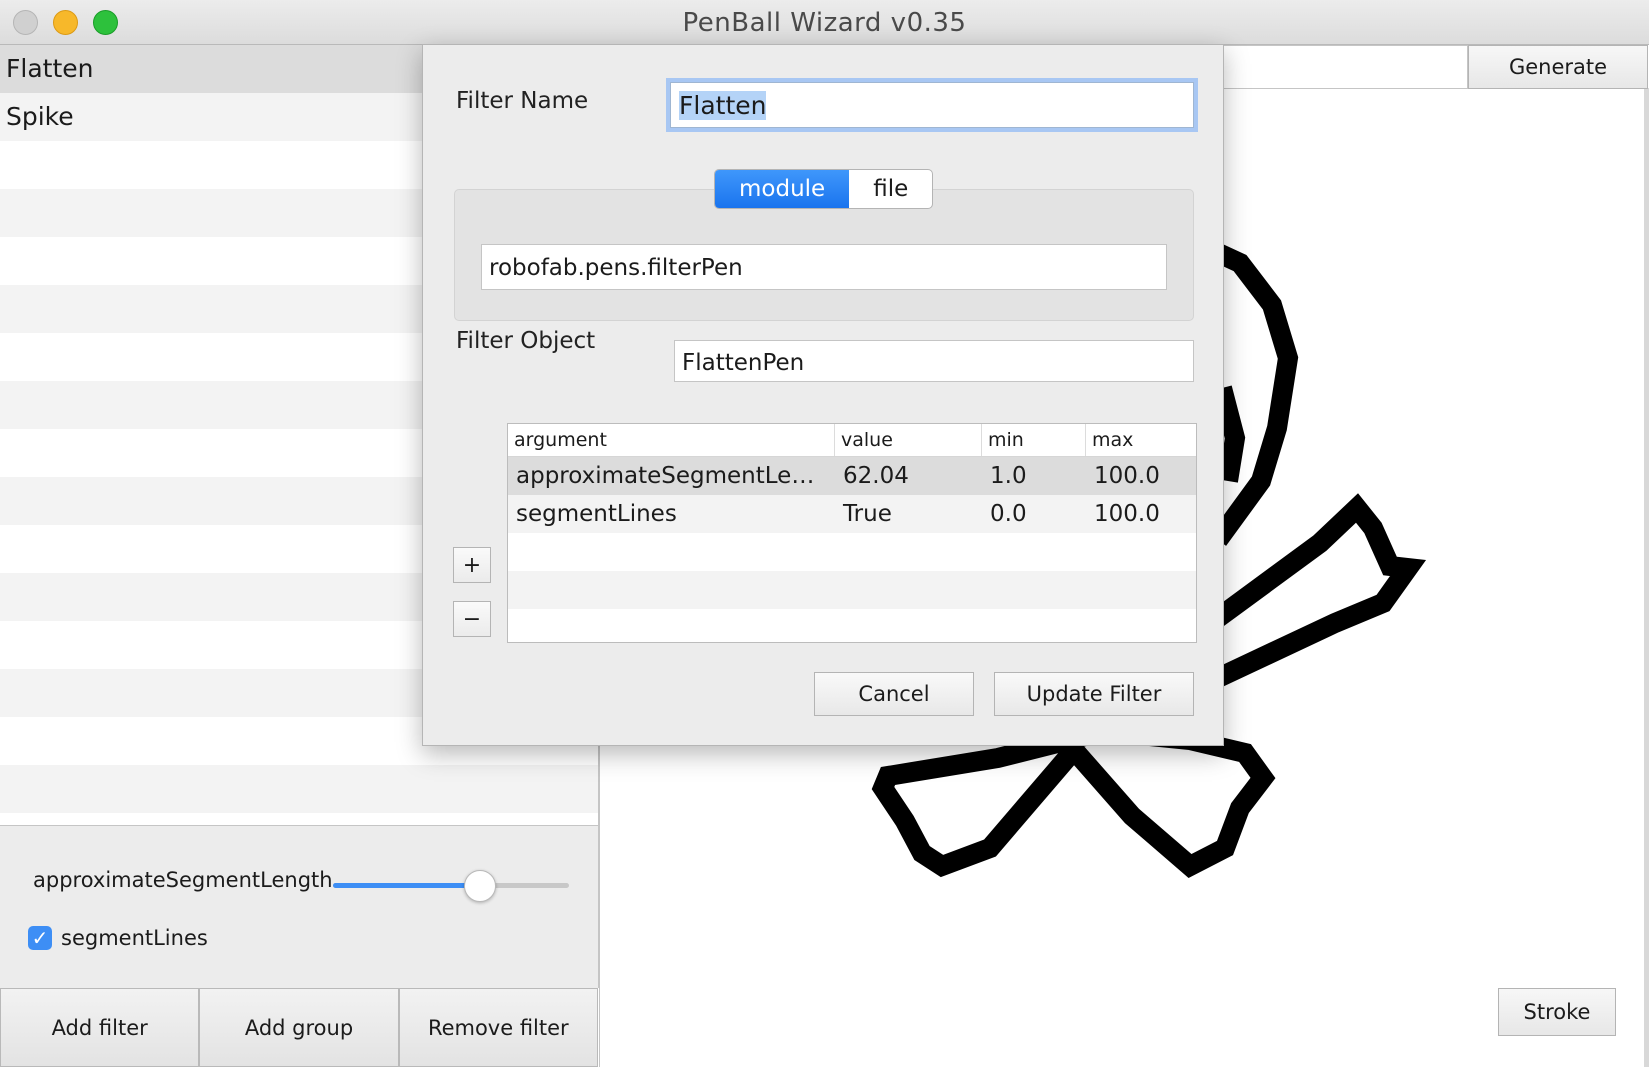  Describe the element at coordinates (1558, 67) in the screenshot. I see `generate-button: Generate` at that location.